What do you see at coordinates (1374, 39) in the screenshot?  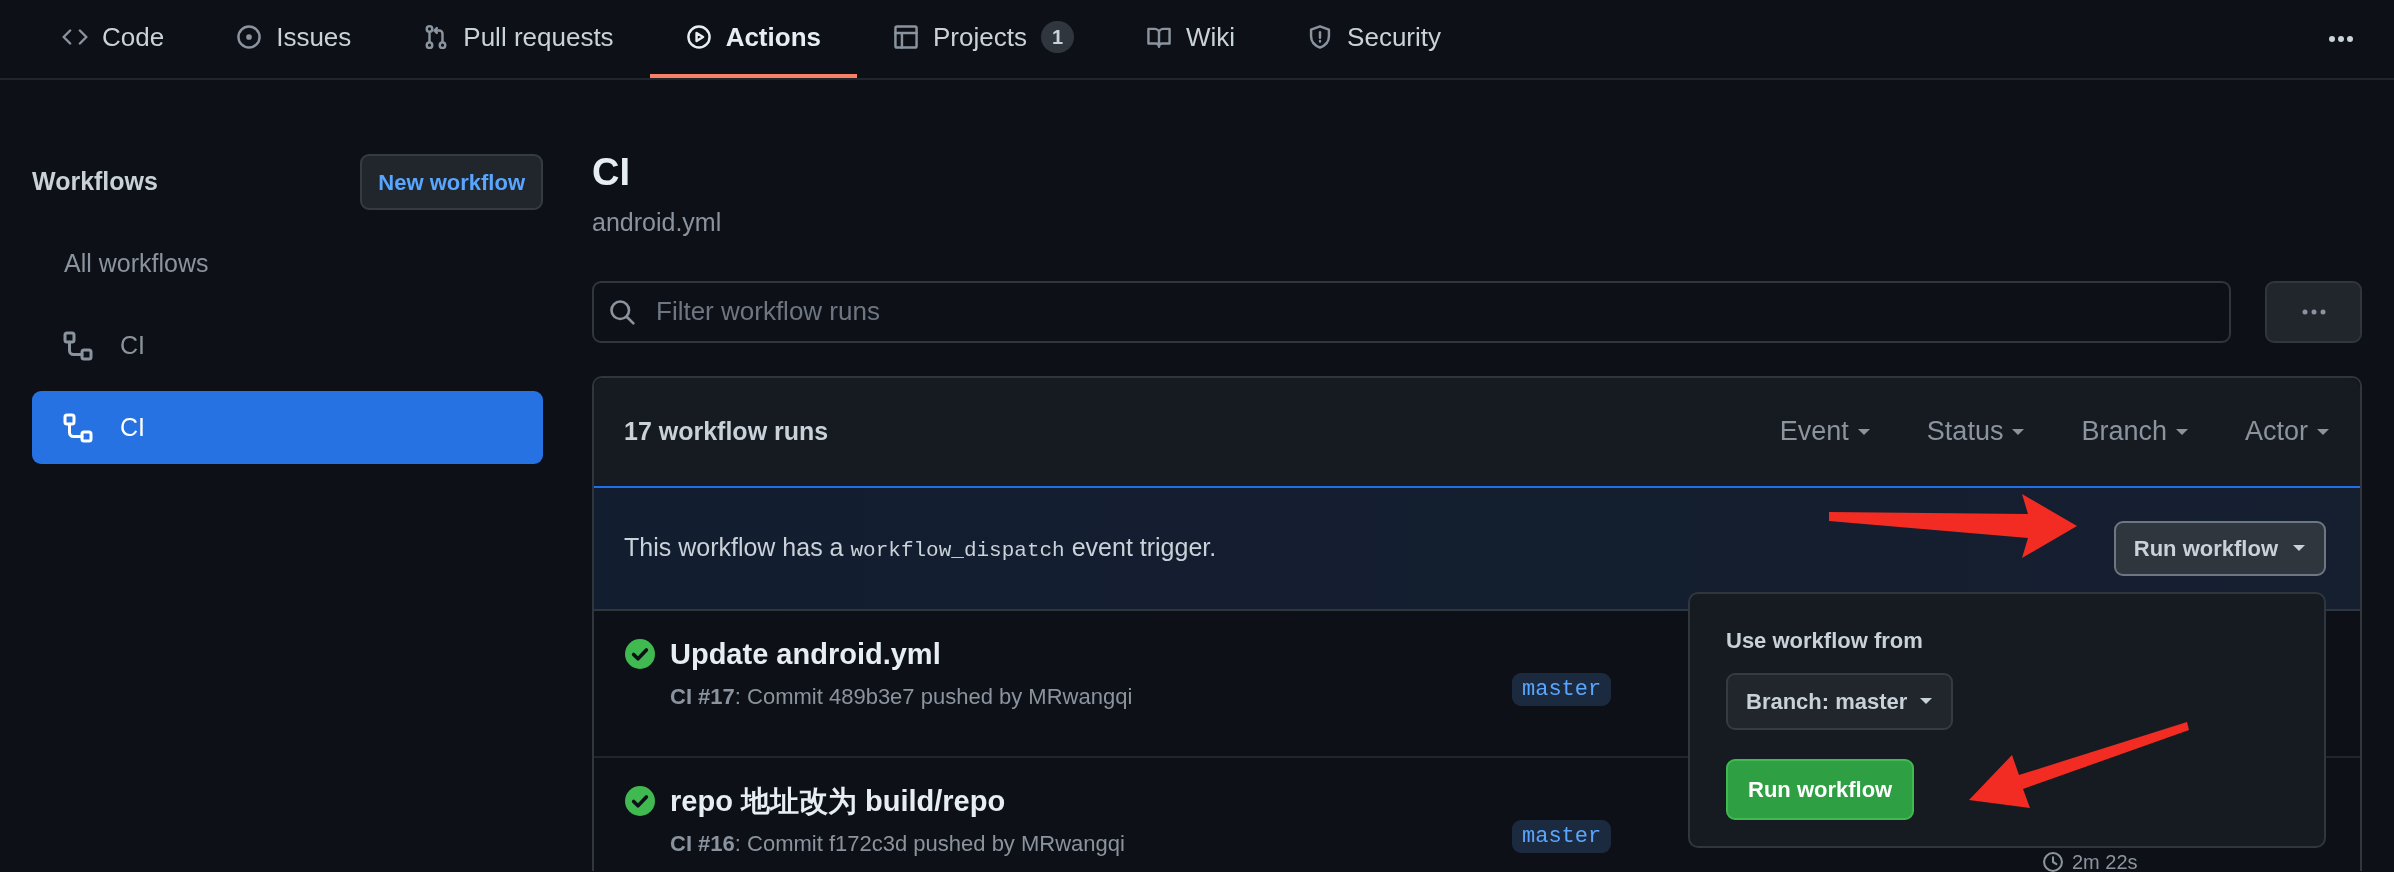 I see `nav-tab: Security` at bounding box center [1374, 39].